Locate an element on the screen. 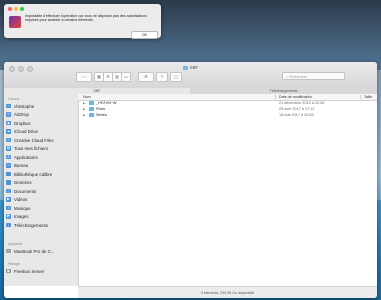 The image size is (381, 300). sidebar-item-bibliotheque-calibre: Bibliothèque calibre is located at coordinates (41, 174).